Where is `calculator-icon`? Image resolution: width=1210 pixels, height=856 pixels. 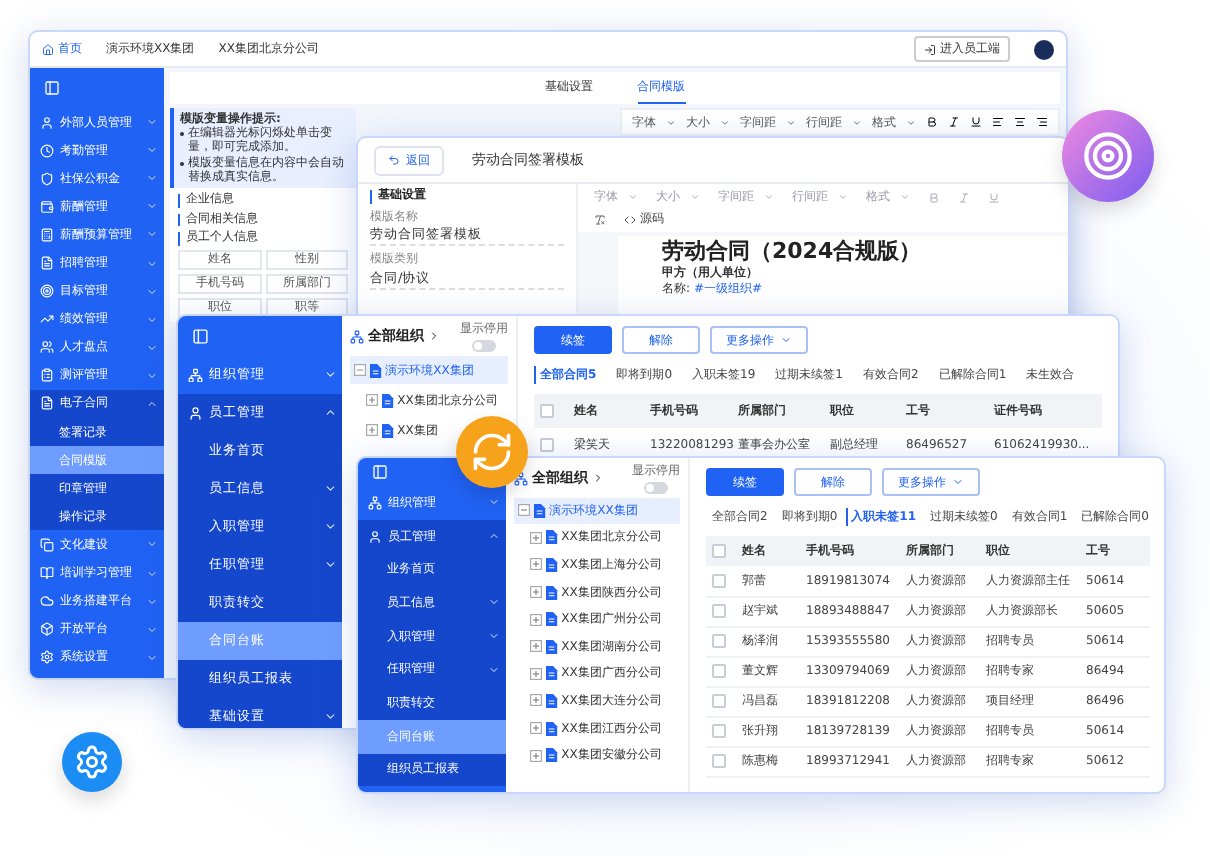
calculator-icon is located at coordinates (47, 234).